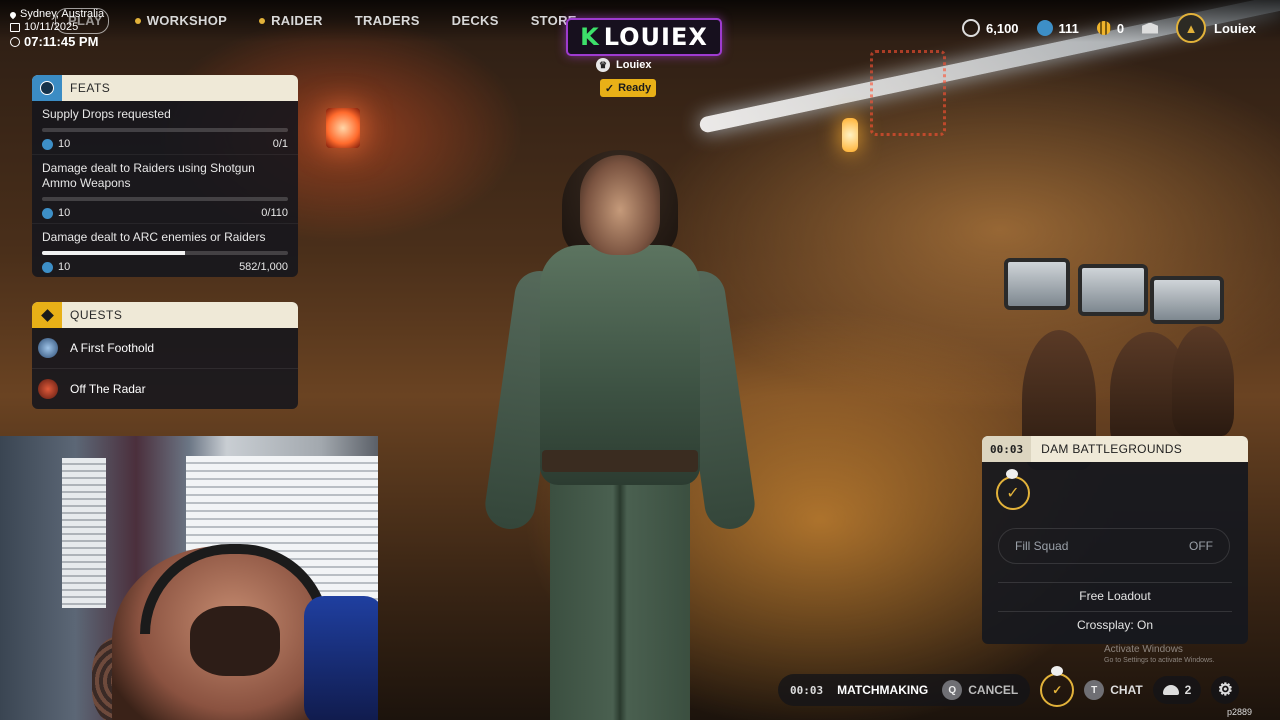 The image size is (1280, 720). Describe the element at coordinates (180, 20) in the screenshot. I see `nav-workshop: WORKSHOP` at that location.